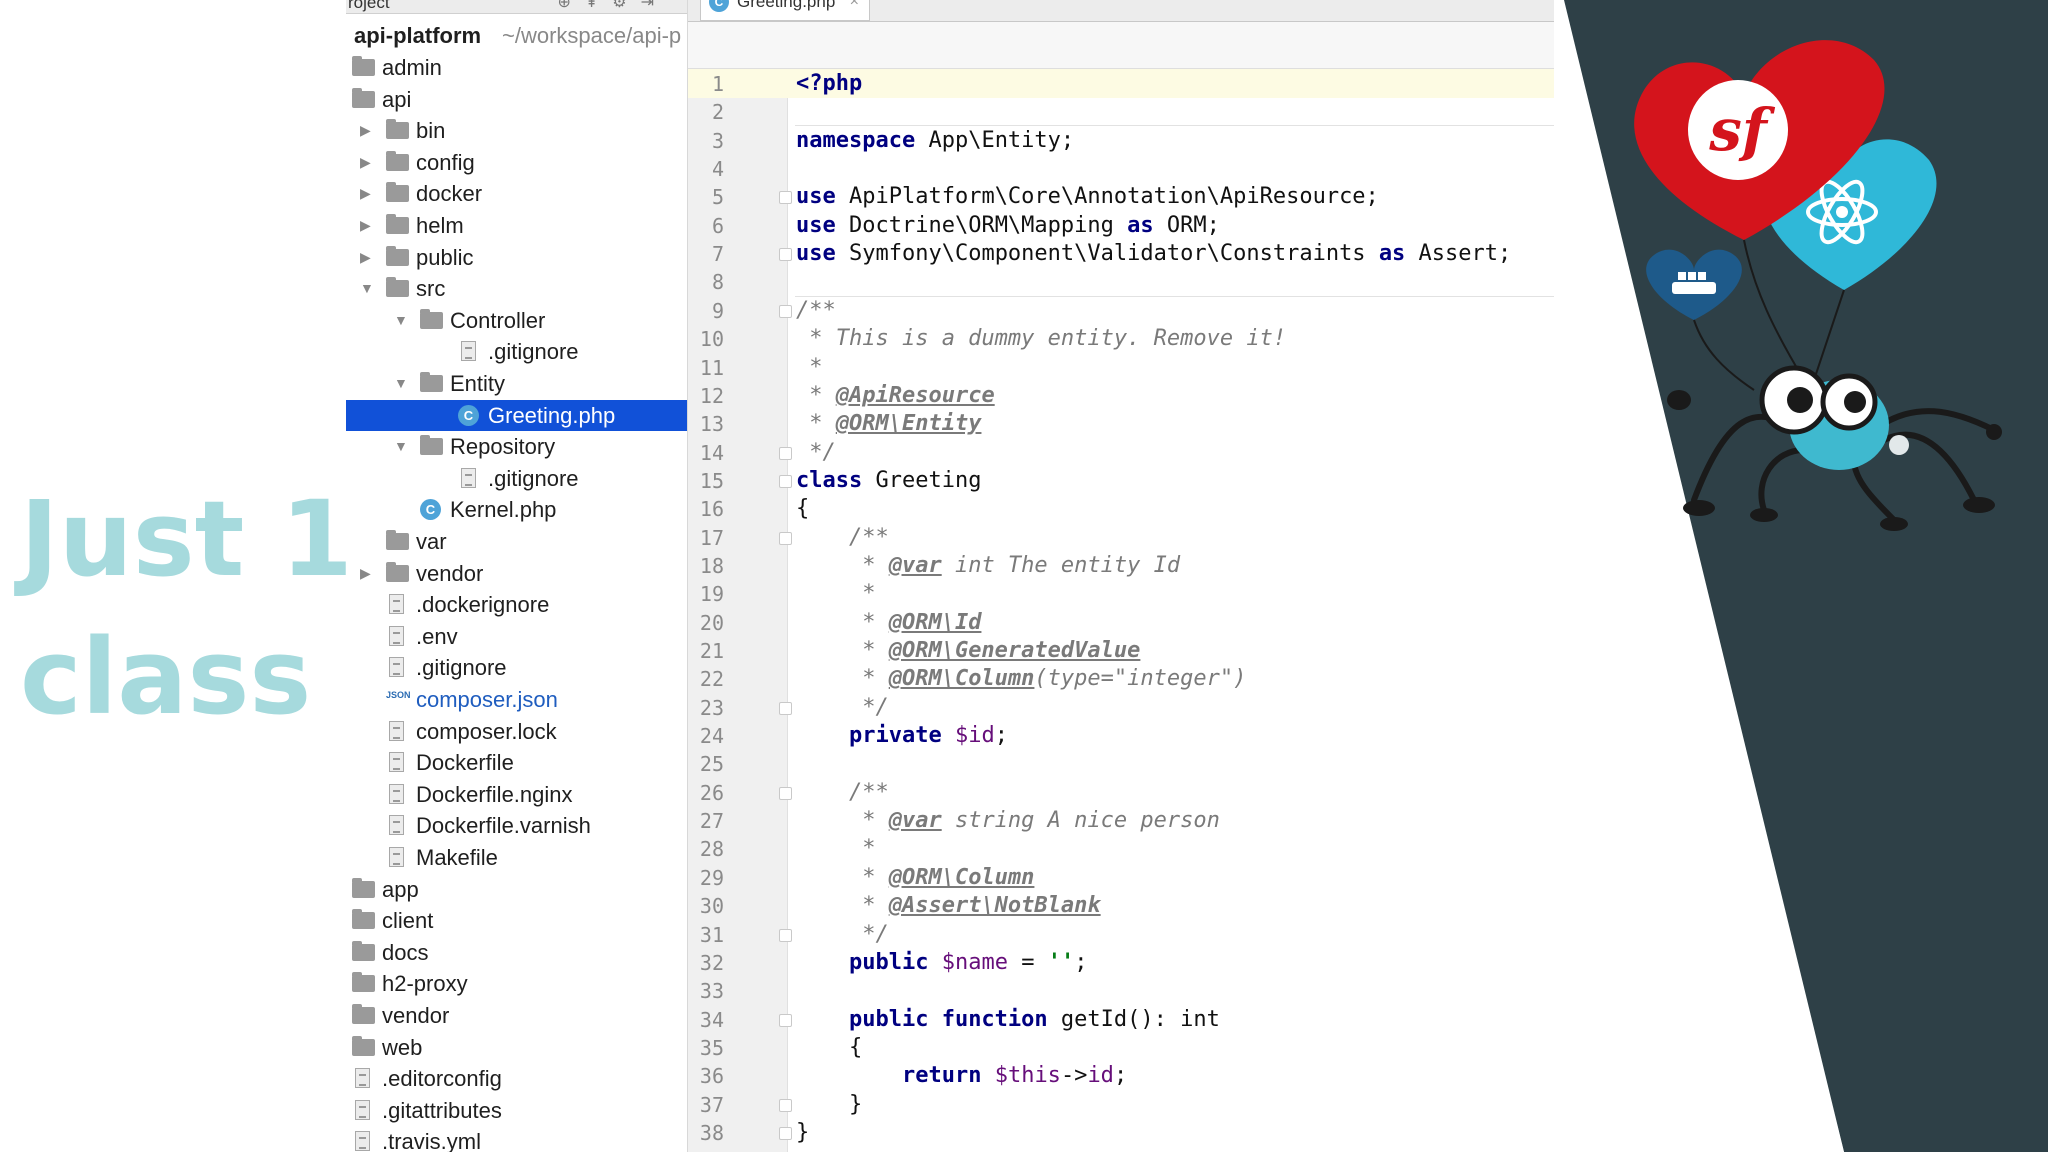  What do you see at coordinates (598, 5) in the screenshot?
I see `collapse-icon: ⇞` at bounding box center [598, 5].